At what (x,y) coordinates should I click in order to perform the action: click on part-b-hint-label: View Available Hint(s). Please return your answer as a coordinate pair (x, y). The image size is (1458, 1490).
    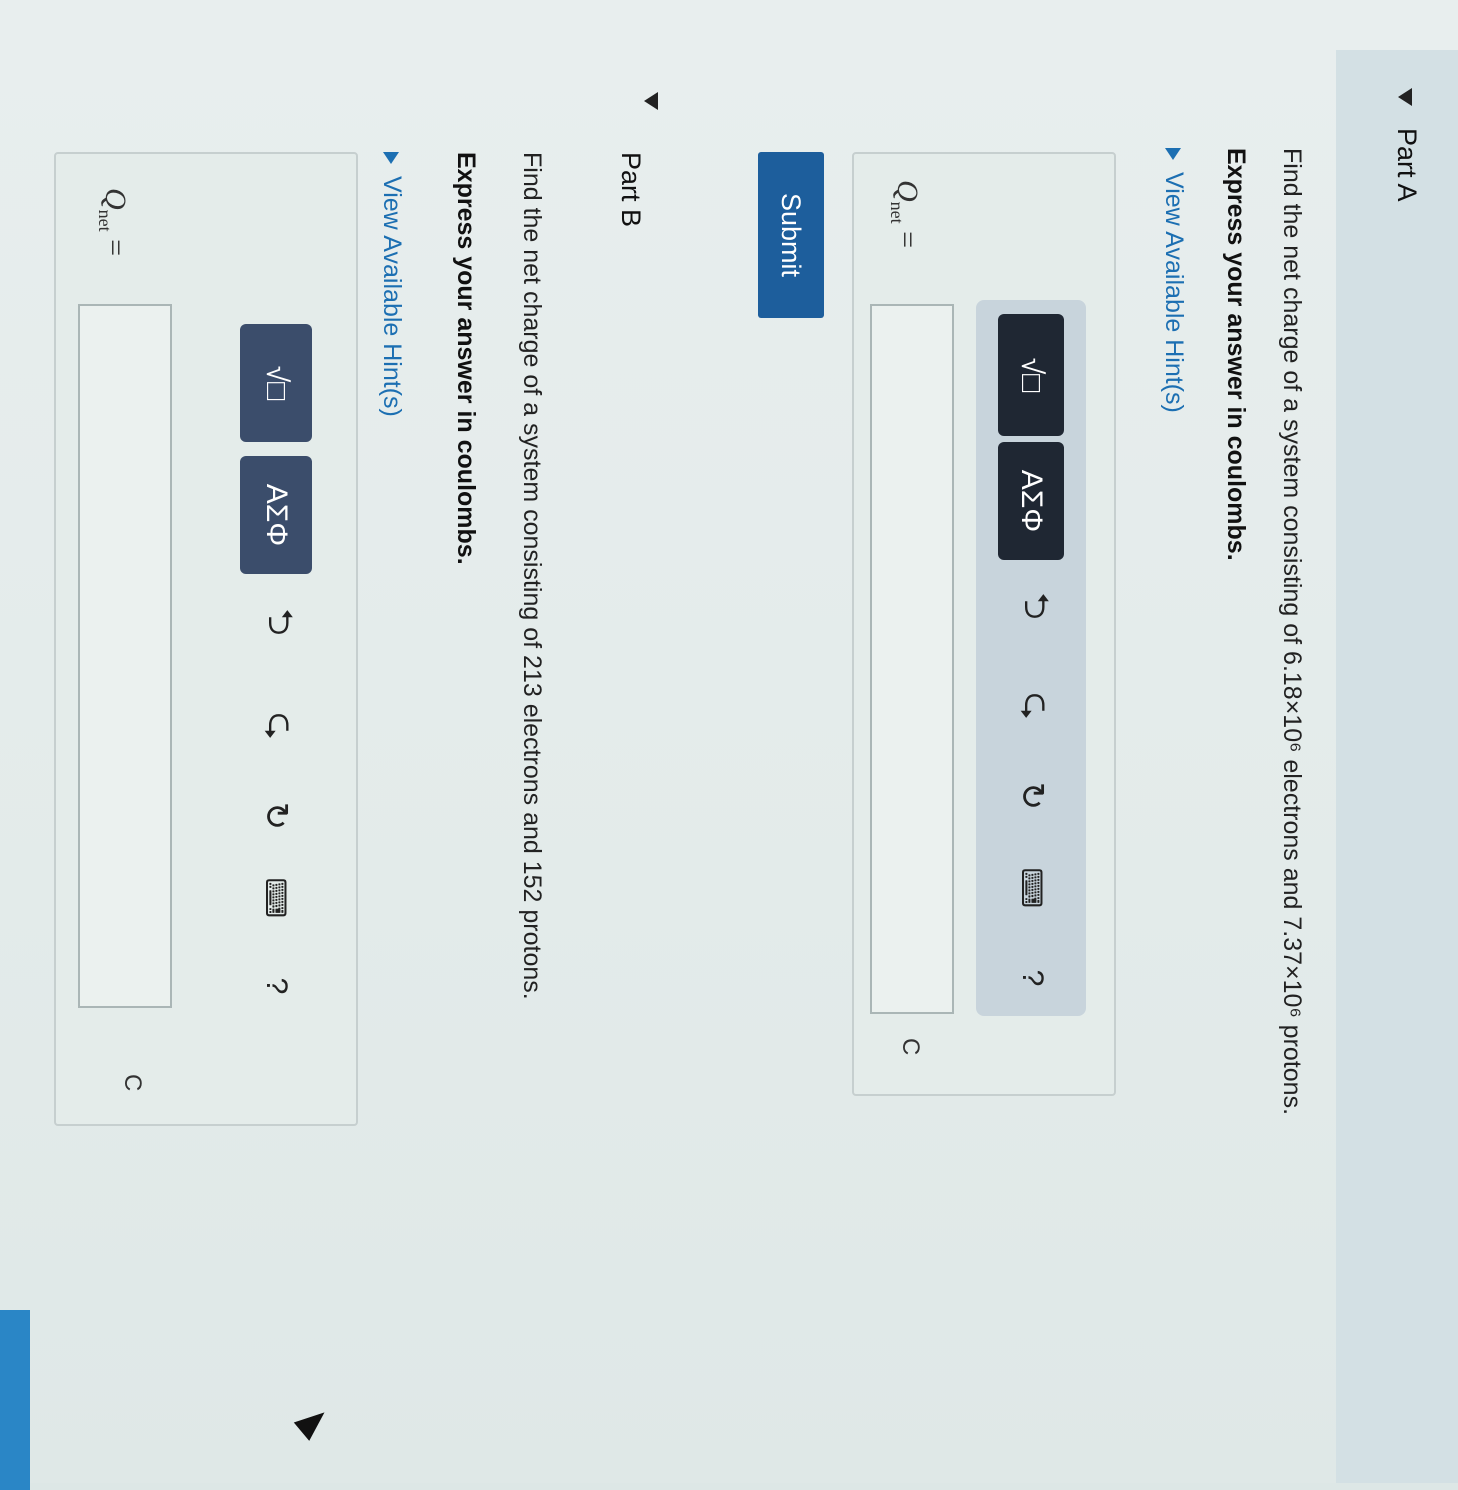
    Looking at the image, I should click on (392, 296).